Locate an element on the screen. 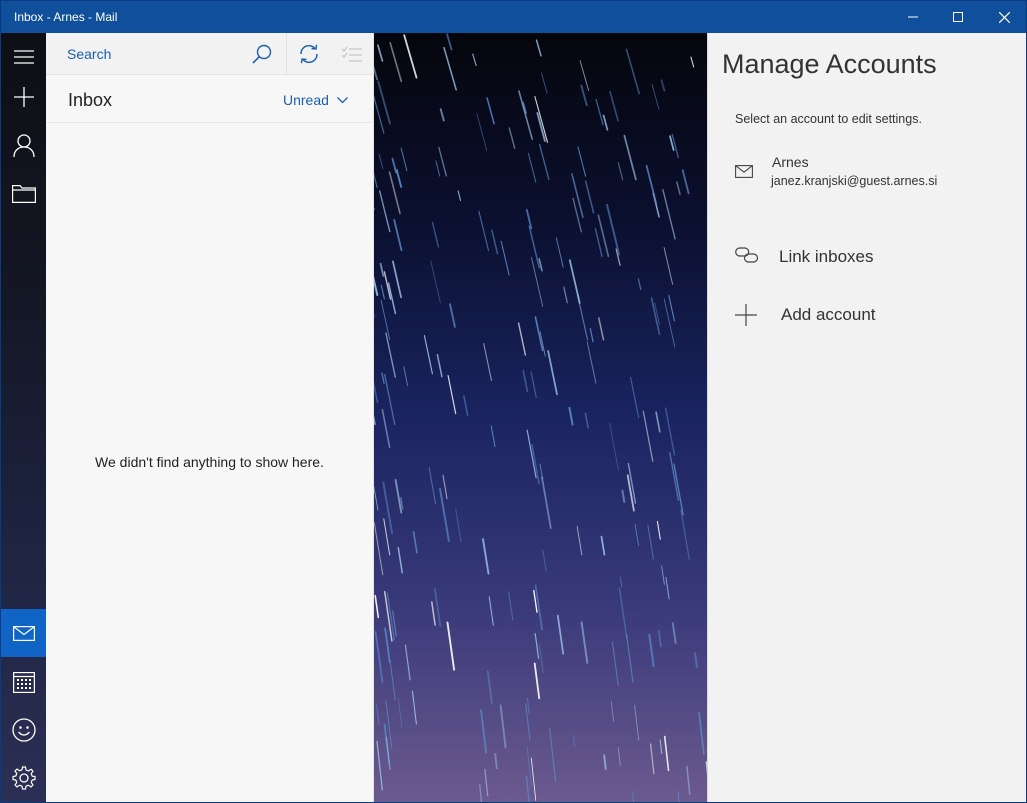 The width and height of the screenshot is (1027, 803). sync-icon is located at coordinates (309, 53).